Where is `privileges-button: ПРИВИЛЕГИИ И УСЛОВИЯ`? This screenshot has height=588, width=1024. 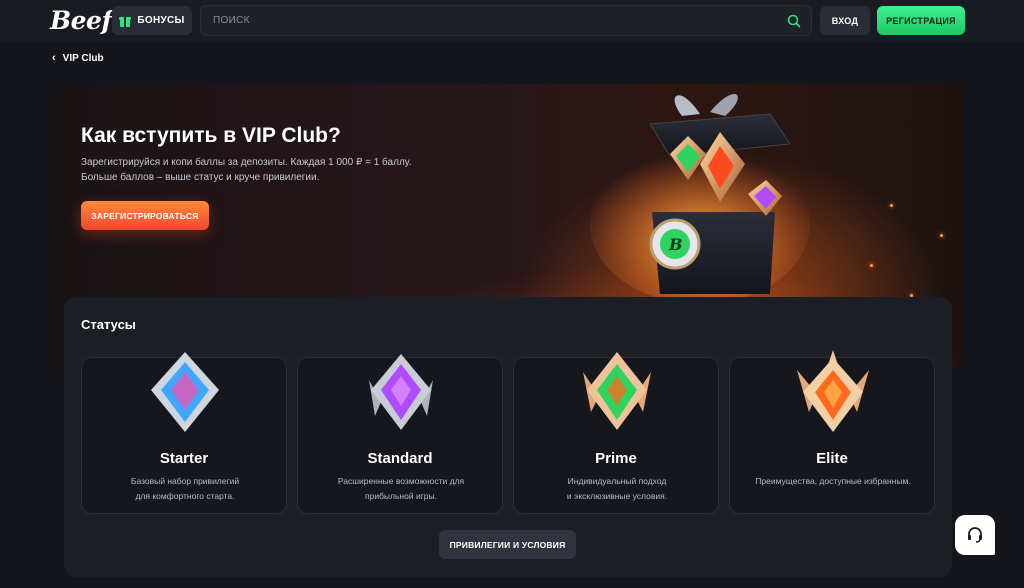
privileges-button: ПРИВИЛЕГИИ И УСЛОВИЯ is located at coordinates (507, 544).